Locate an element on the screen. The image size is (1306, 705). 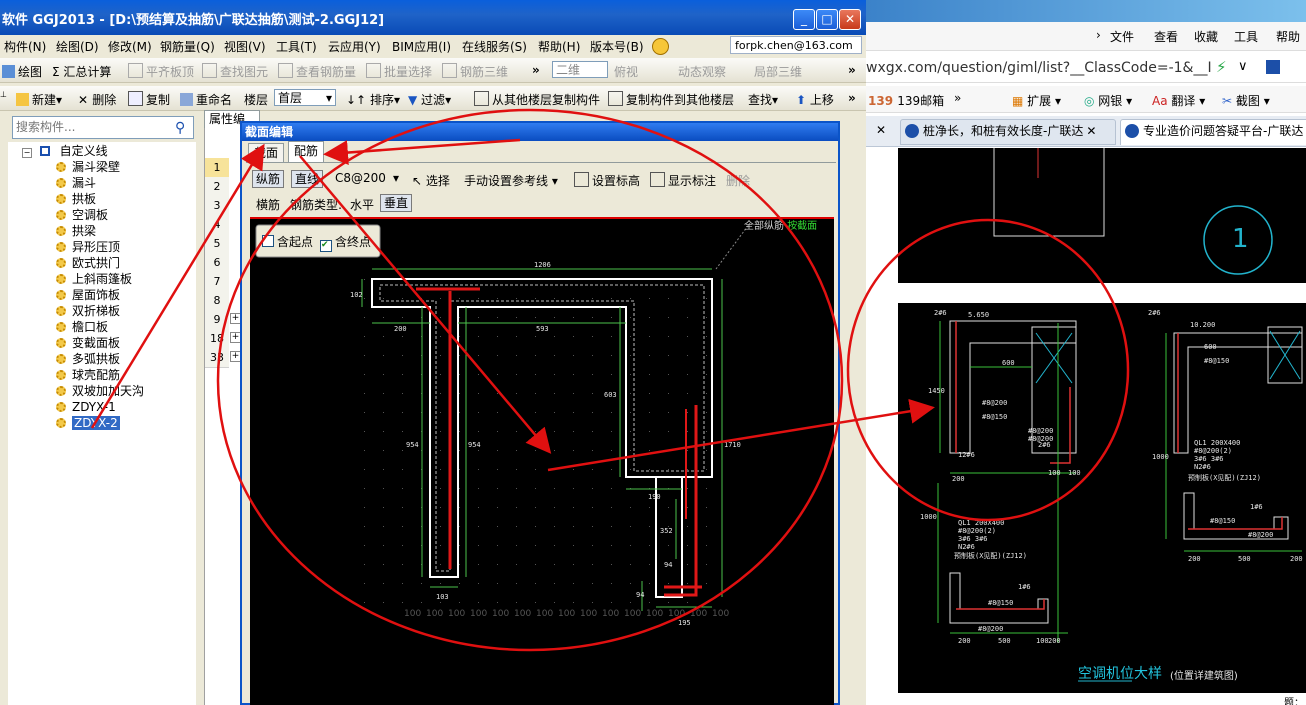
row-number: 9 is located at coordinates (217, 320).